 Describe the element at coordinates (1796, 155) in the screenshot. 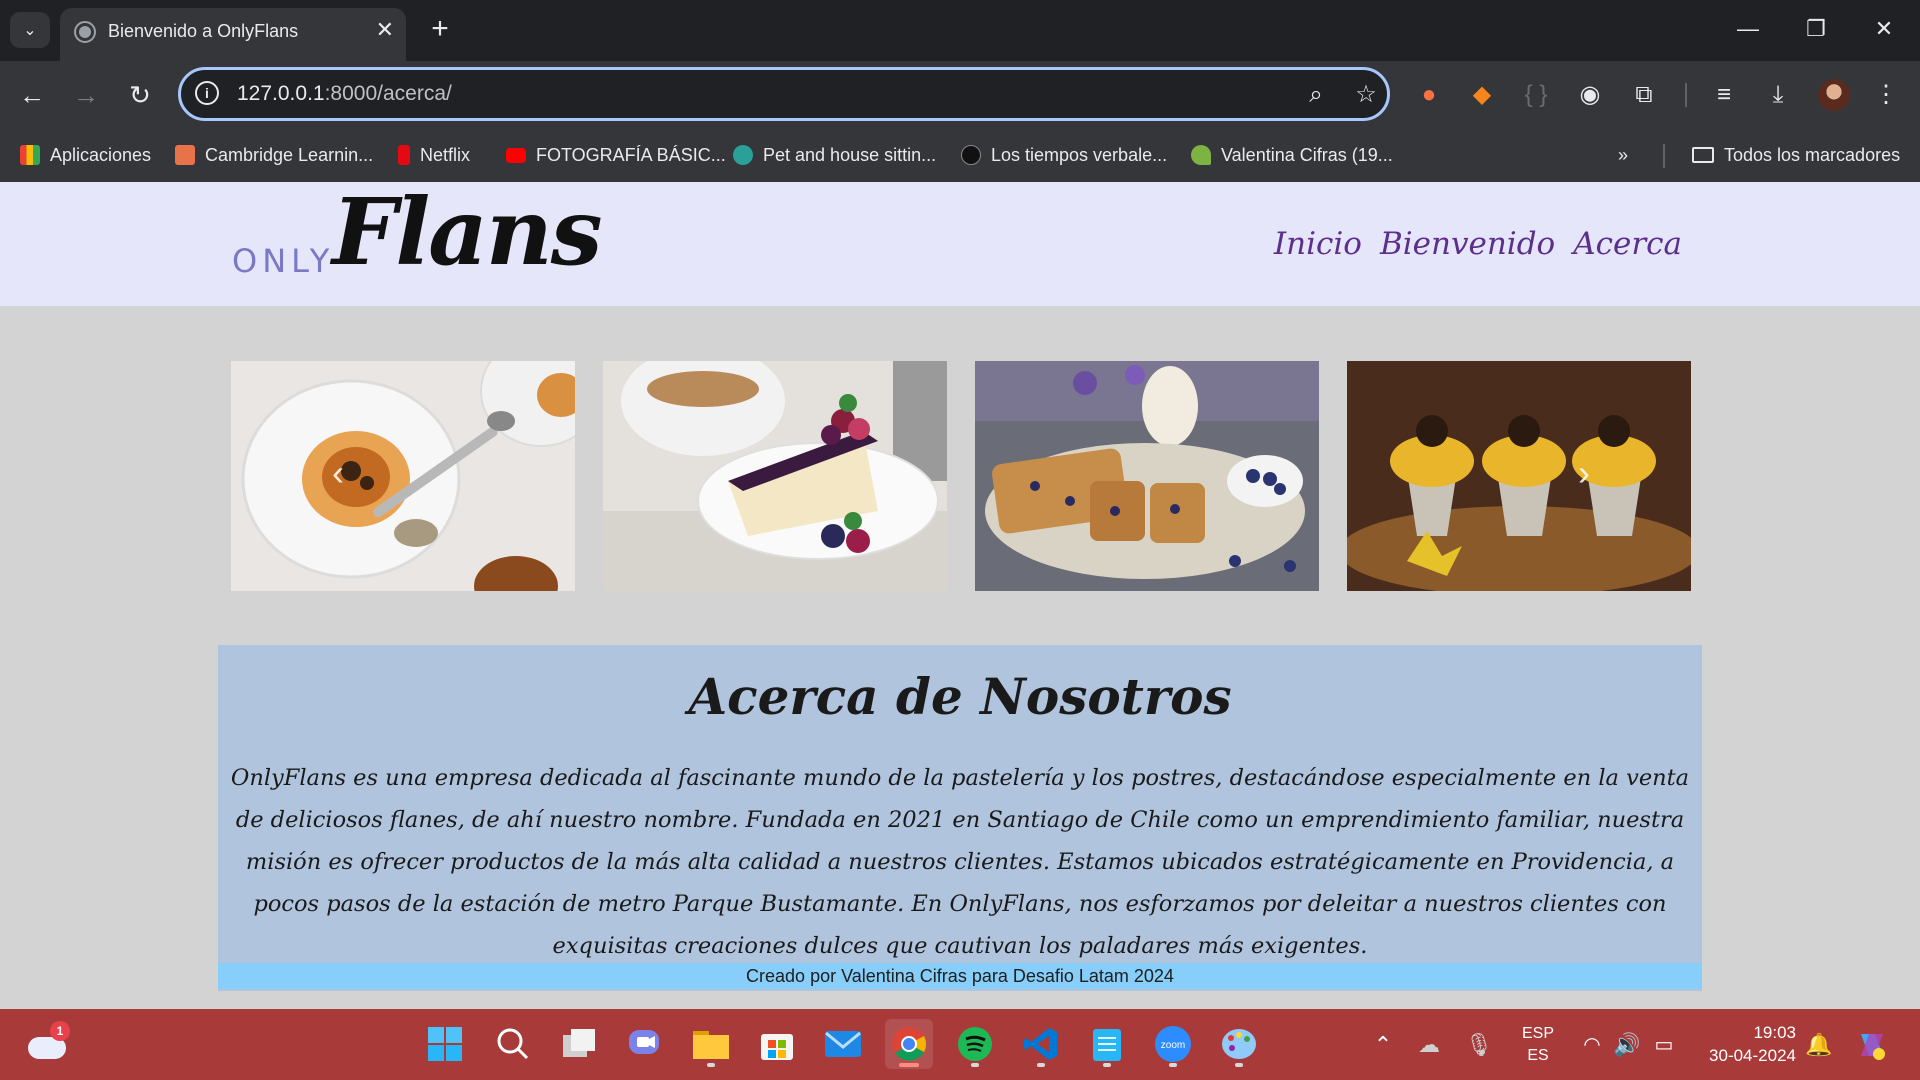

I see `all-bookmarks-folder: Todos los marcadores` at that location.